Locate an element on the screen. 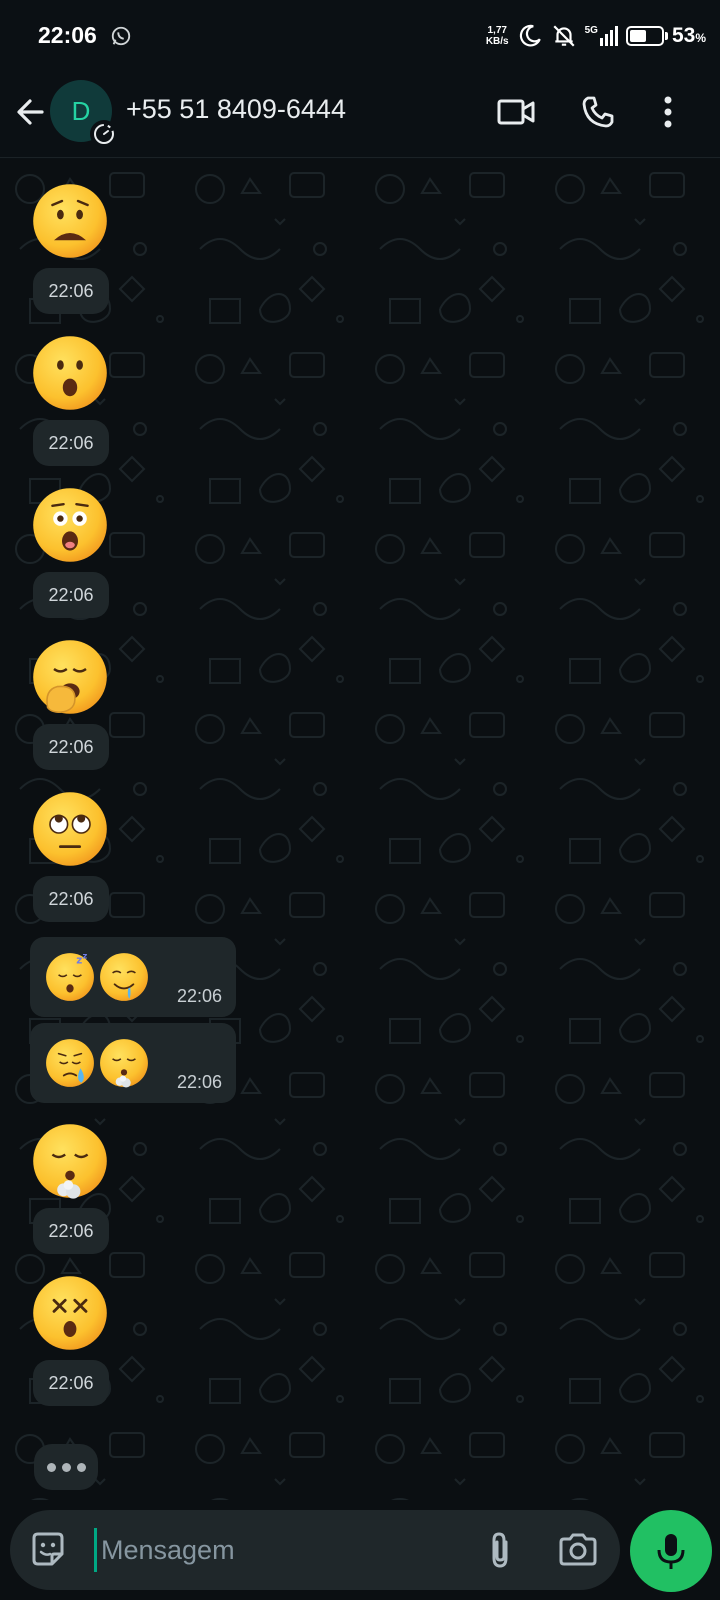 The image size is (720, 1600). voice-call-button is located at coordinates (598, 112).